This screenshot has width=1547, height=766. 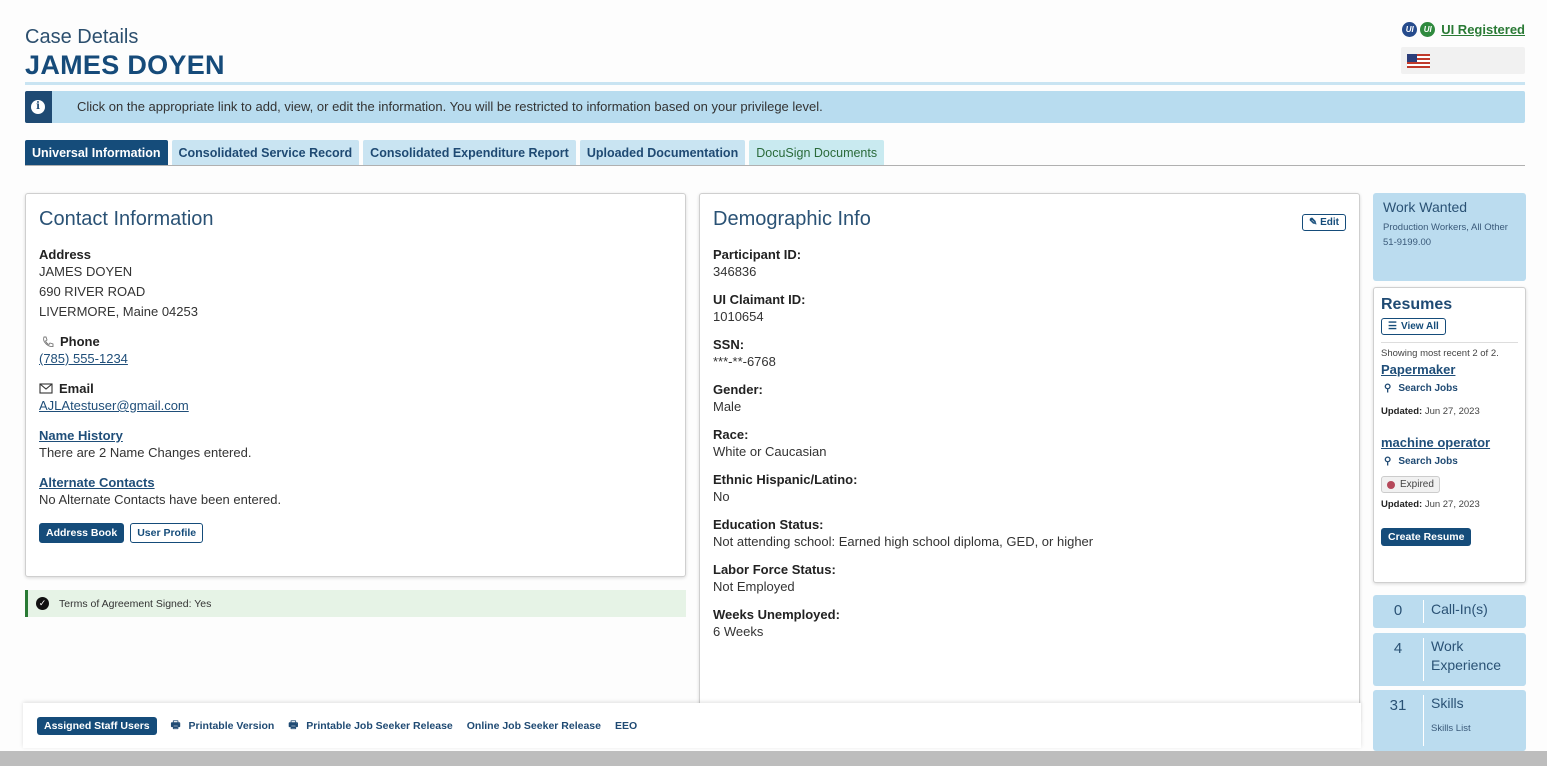 I want to click on list-icon: ☰, so click(x=1392, y=326).